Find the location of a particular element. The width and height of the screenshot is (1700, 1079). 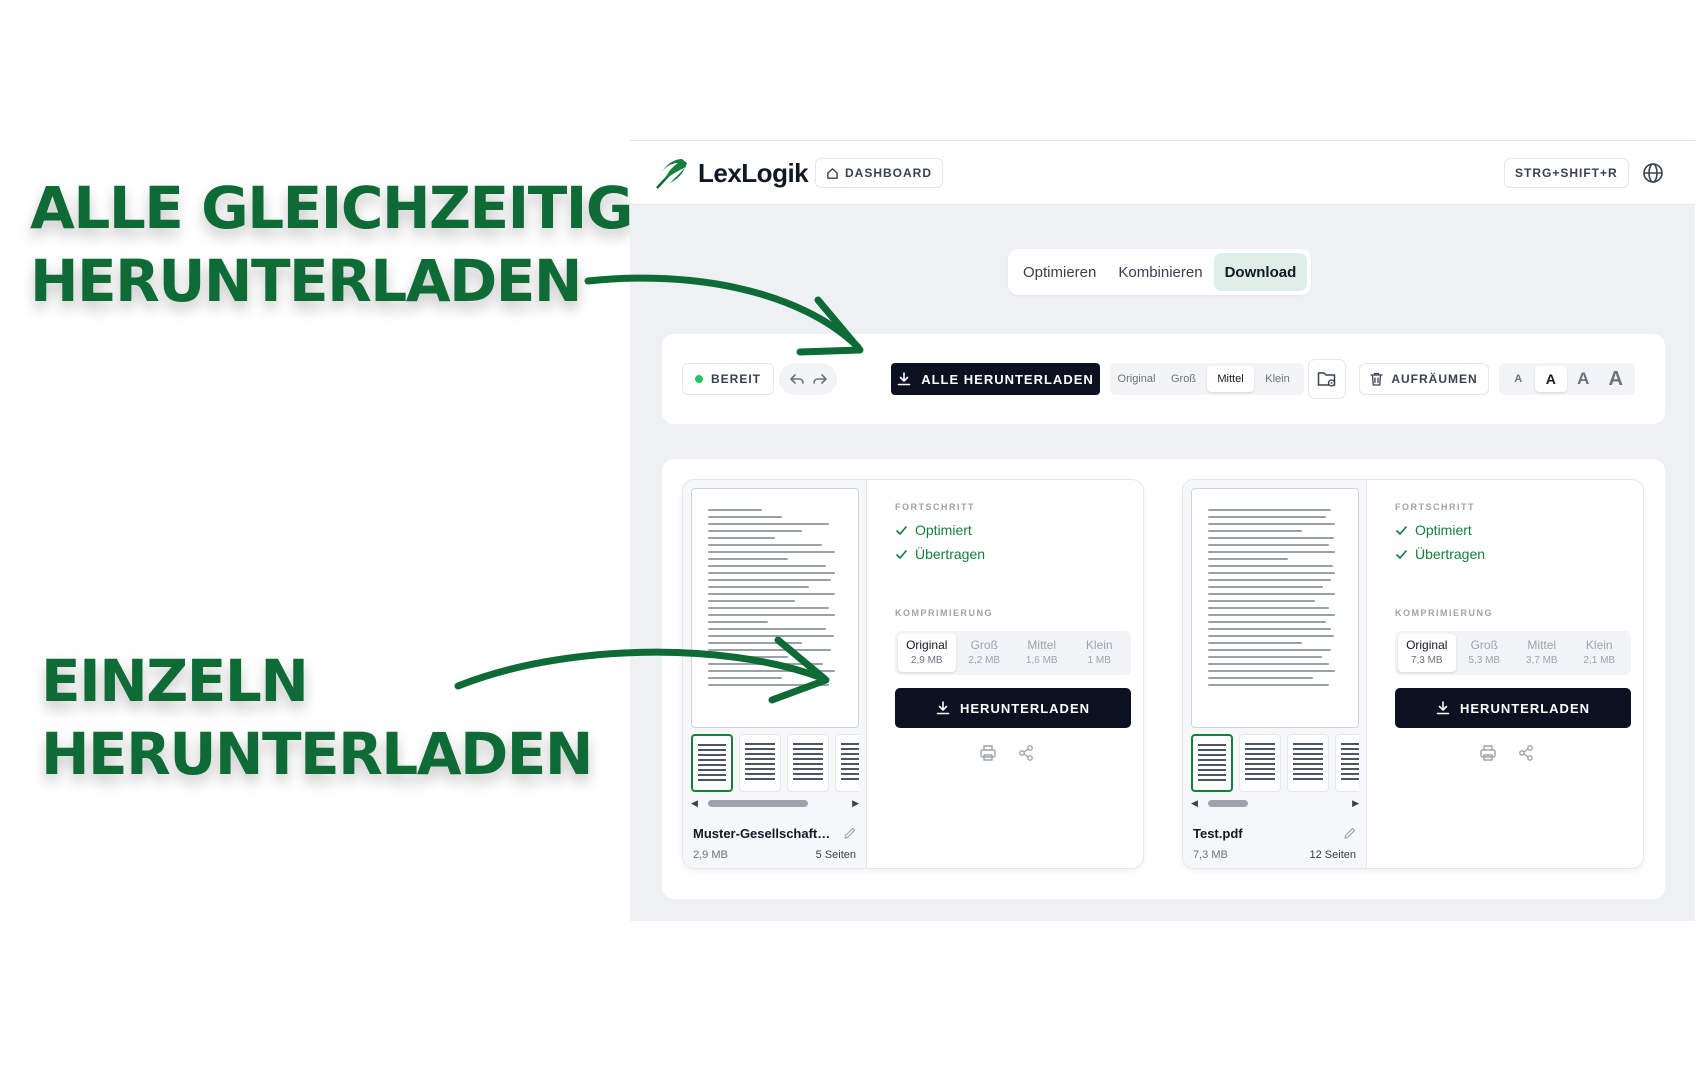

shortcut-hint: STRG+SHIFT+R is located at coordinates (1566, 173).